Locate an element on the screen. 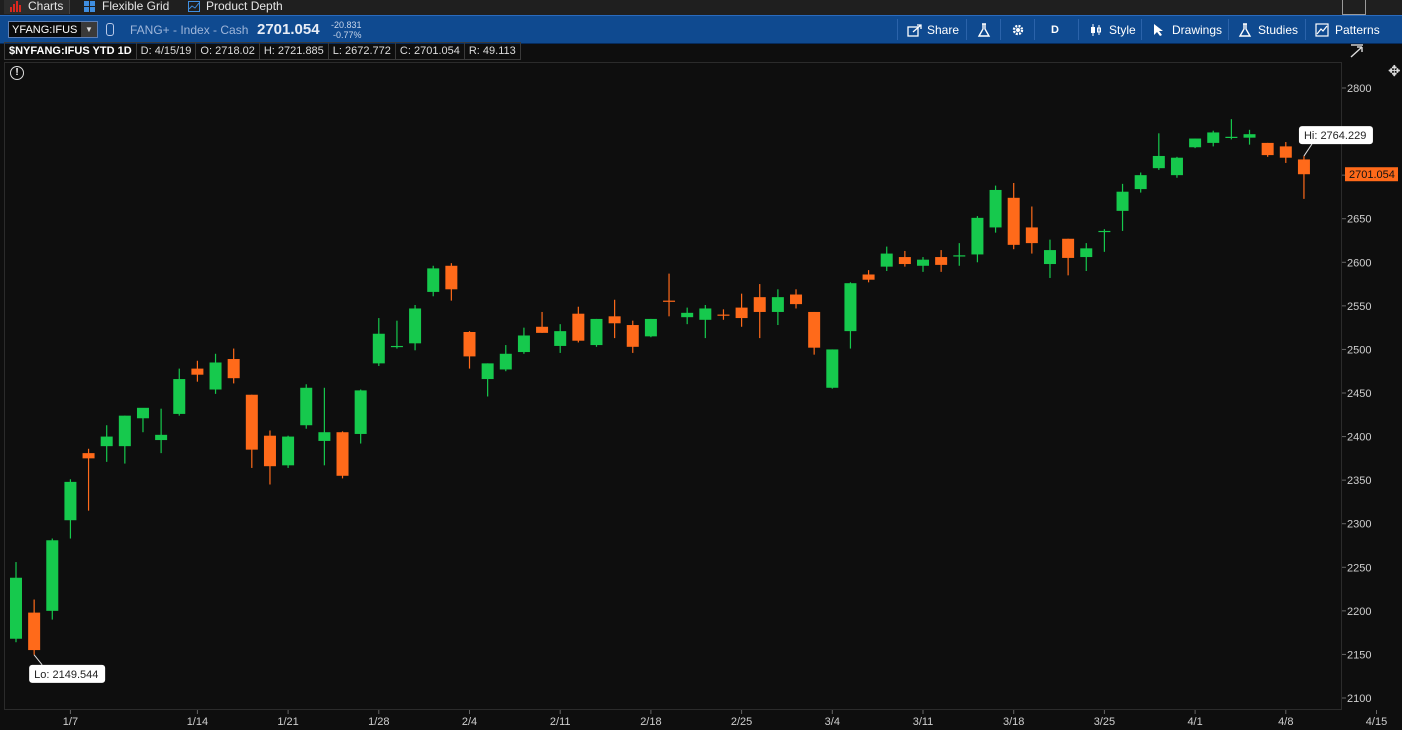 The height and width of the screenshot is (730, 1402). y-tick-label: 2450 is located at coordinates (1359, 394).